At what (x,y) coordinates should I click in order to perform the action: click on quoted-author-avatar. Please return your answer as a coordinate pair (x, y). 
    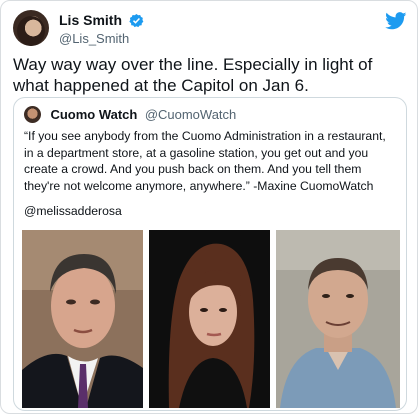
    Looking at the image, I should click on (32, 114).